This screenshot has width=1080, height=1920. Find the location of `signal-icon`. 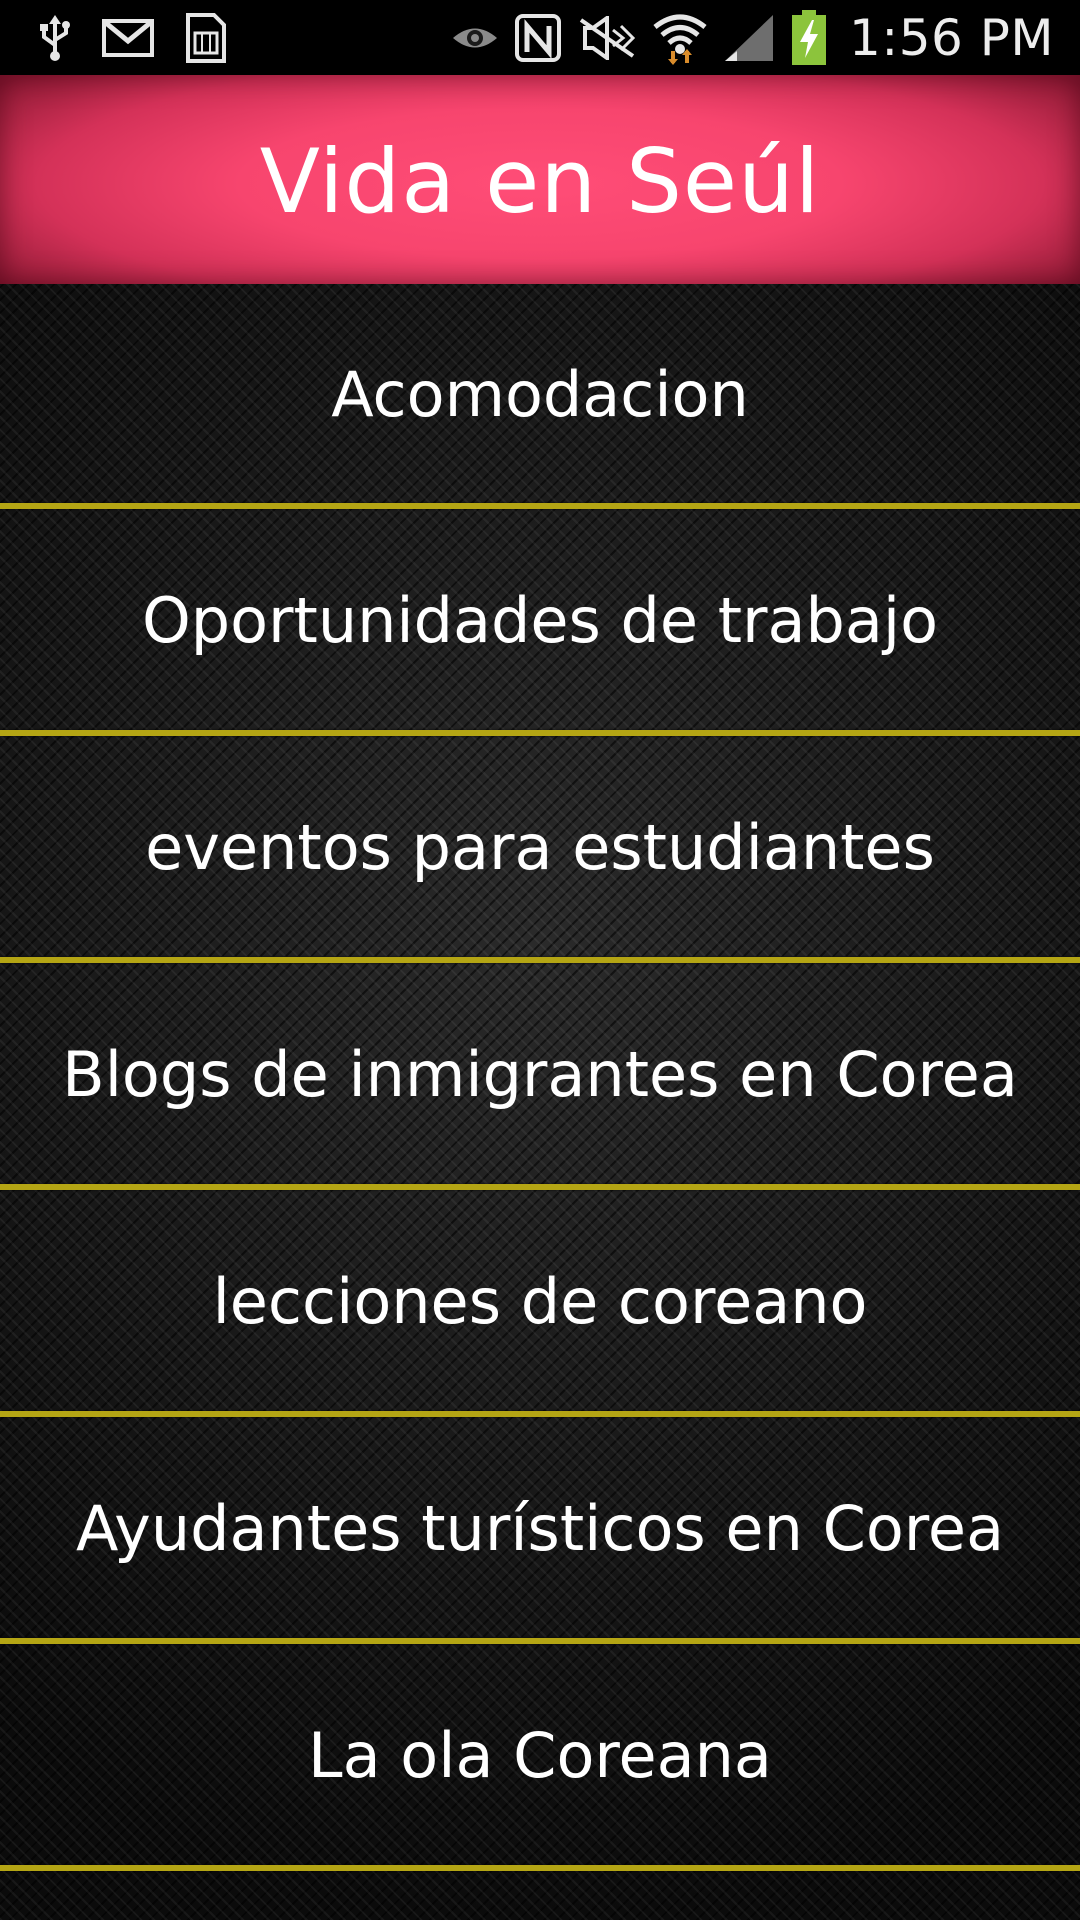

signal-icon is located at coordinates (749, 38).